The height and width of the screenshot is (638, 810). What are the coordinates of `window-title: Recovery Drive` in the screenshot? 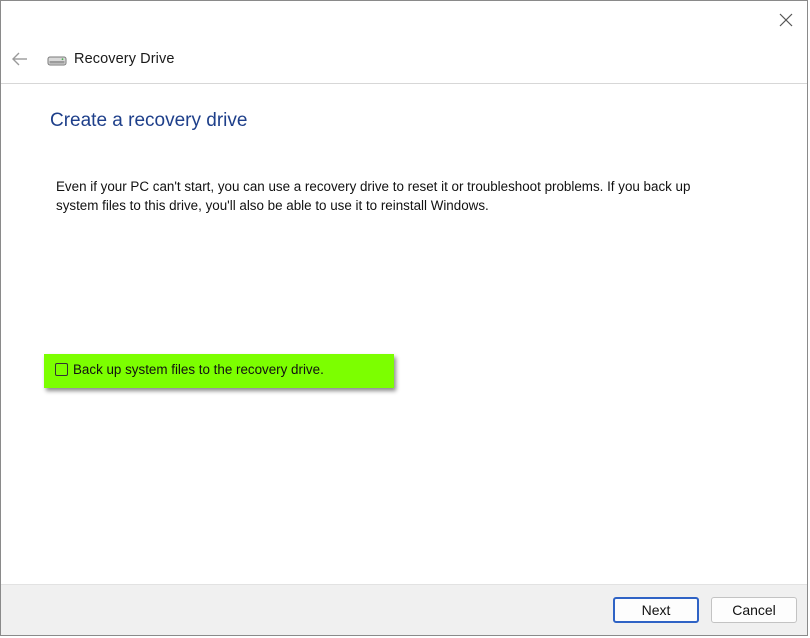 It's located at (124, 59).